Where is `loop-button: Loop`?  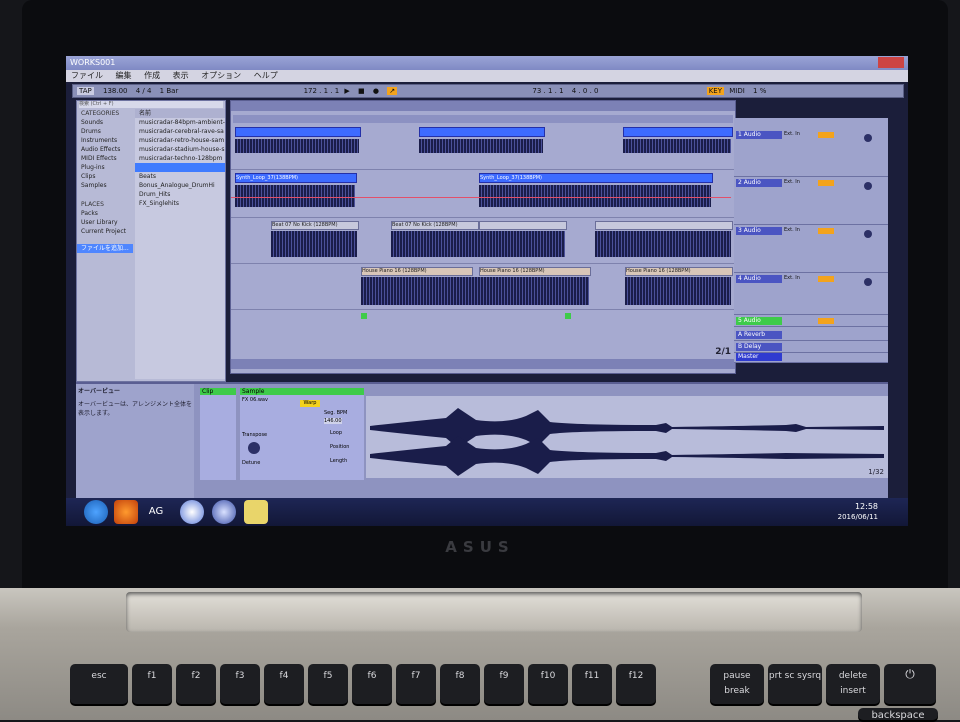
loop-button: Loop is located at coordinates (336, 433).